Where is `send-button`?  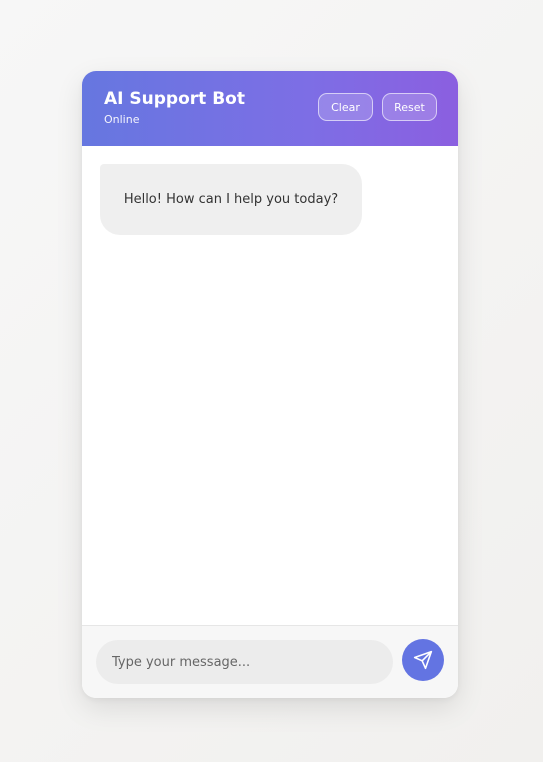 send-button is located at coordinates (423, 660).